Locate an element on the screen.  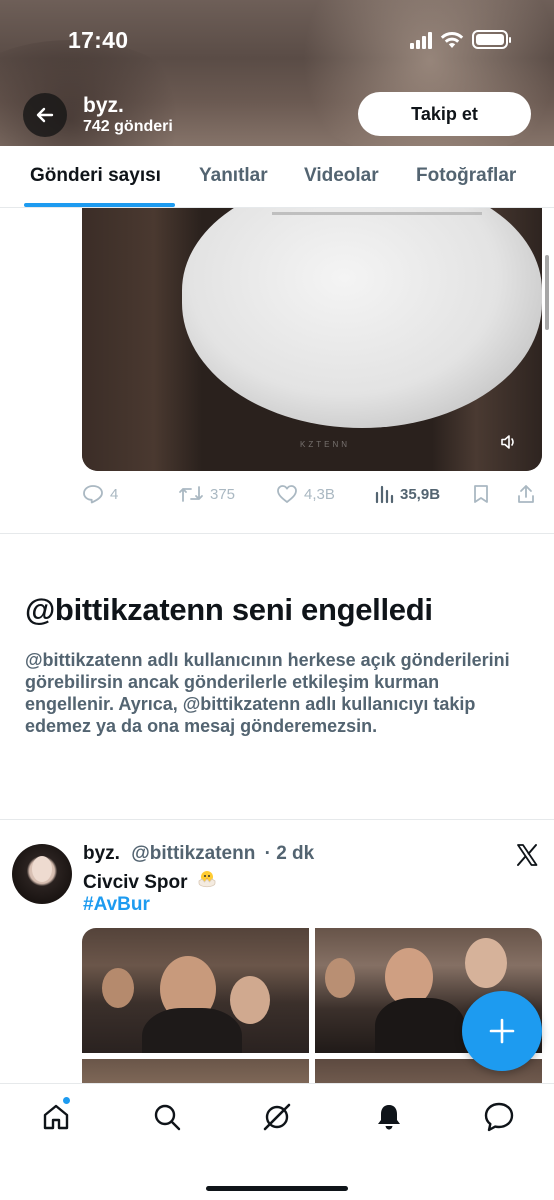
views-action: 35,9B is located at coordinates (407, 494).